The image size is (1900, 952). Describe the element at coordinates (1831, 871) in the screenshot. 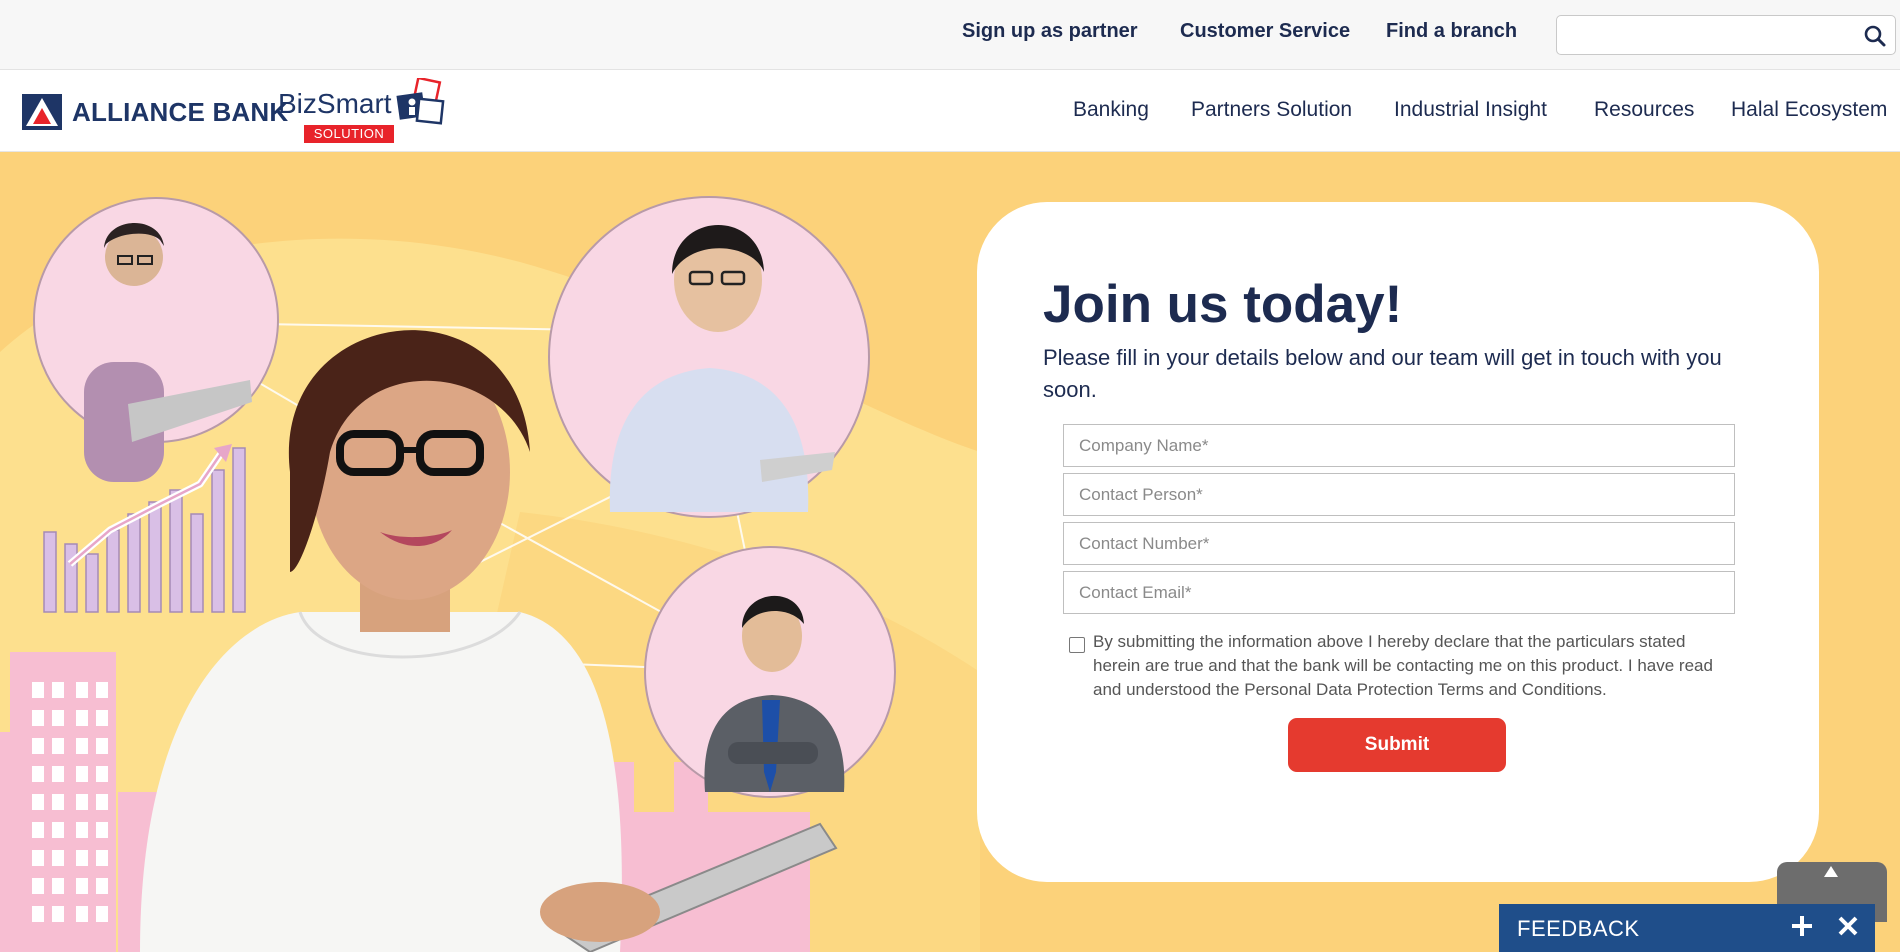

I see `arrow-up-icon` at that location.